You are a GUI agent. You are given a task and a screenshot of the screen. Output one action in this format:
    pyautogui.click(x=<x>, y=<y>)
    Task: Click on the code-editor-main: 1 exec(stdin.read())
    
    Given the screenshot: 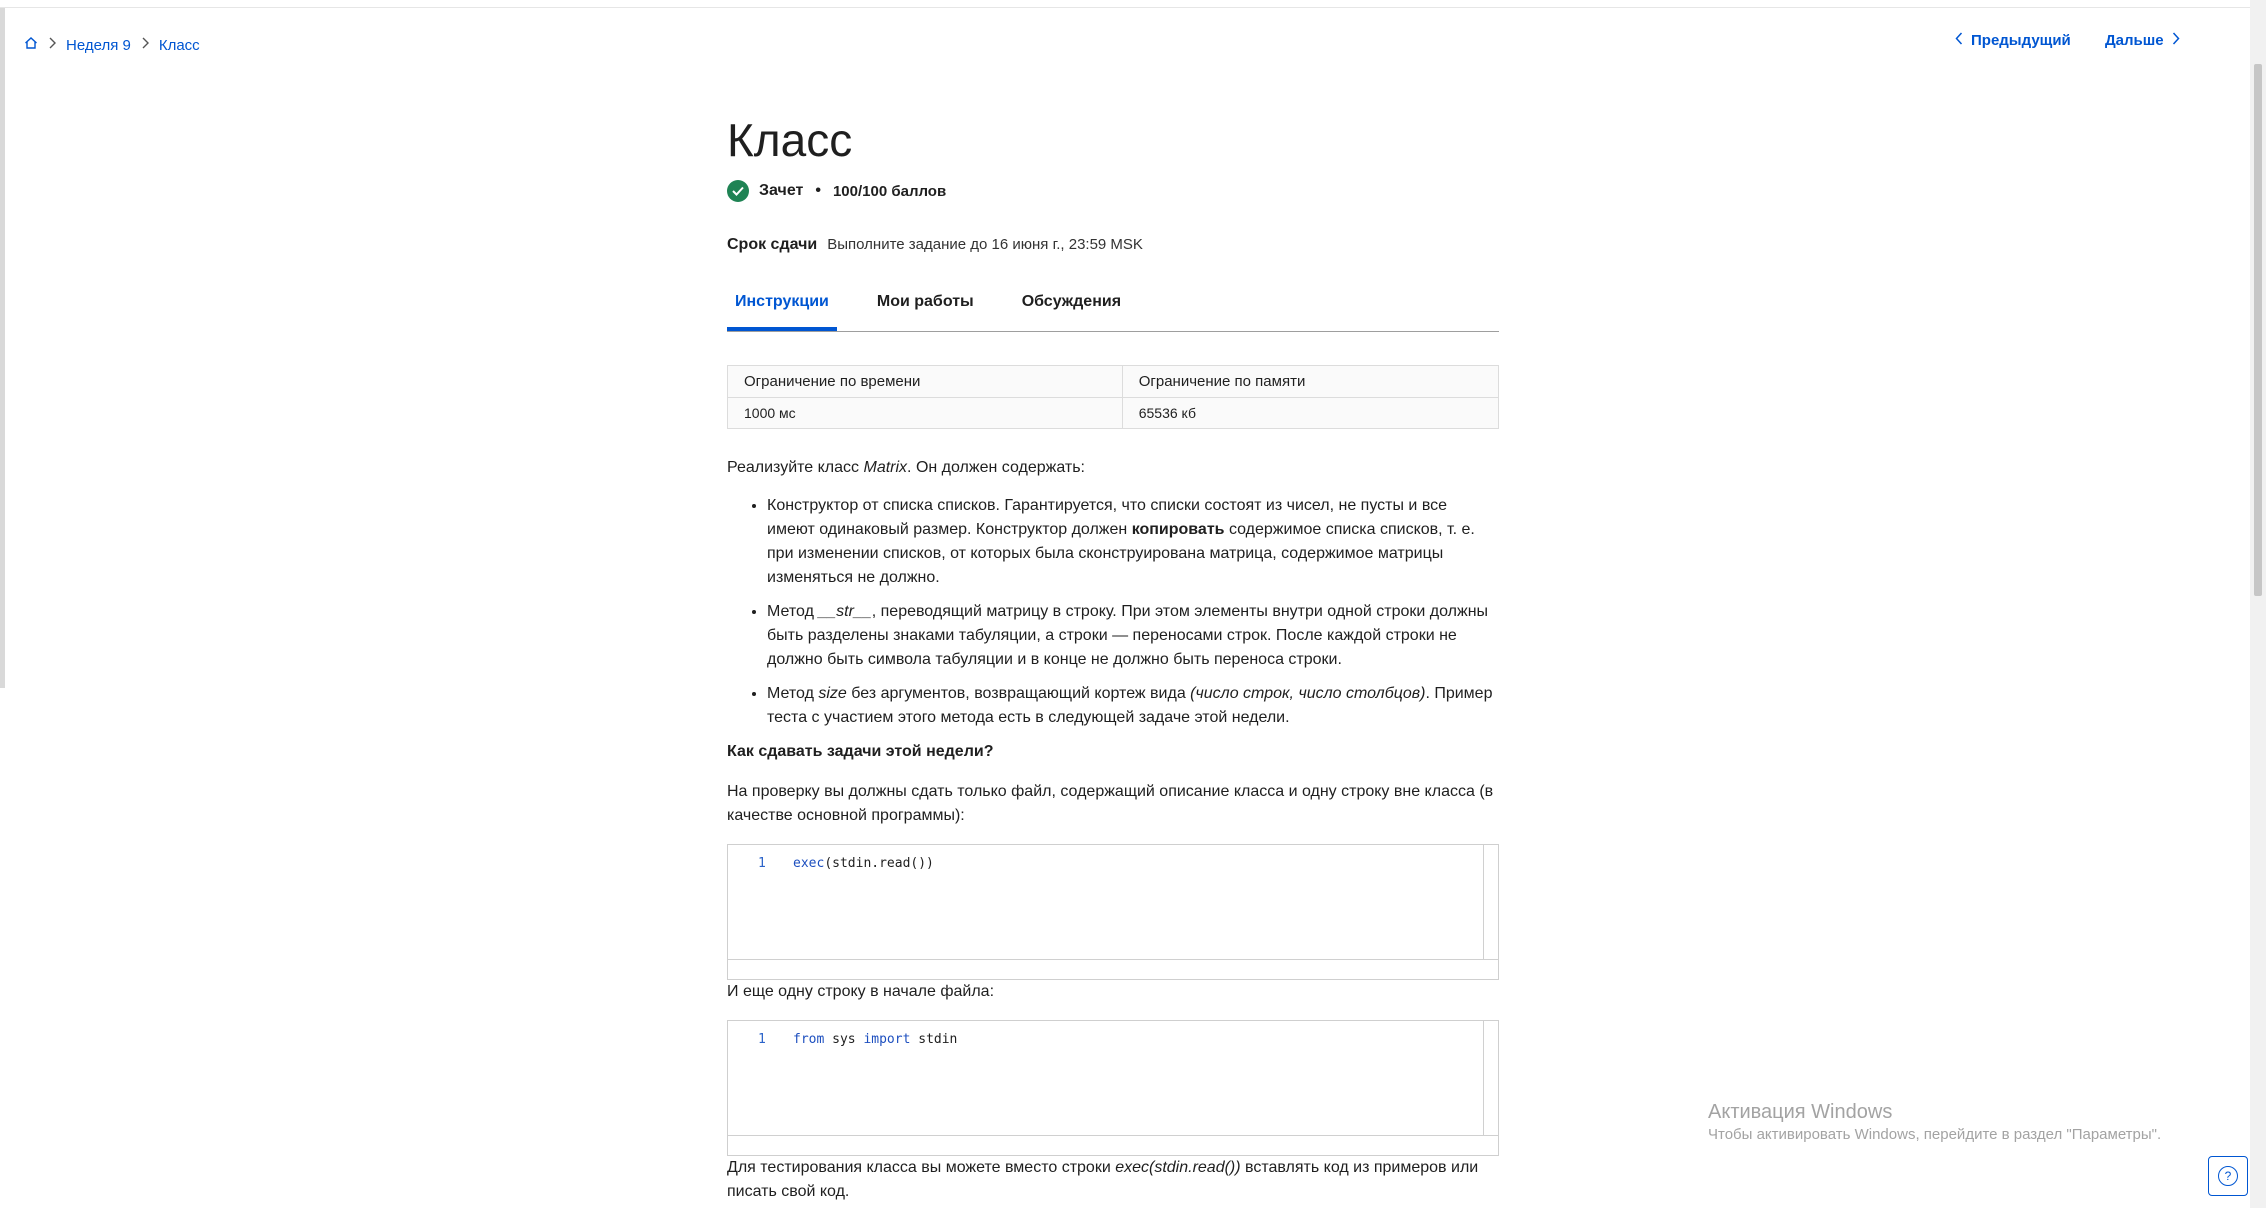 What is the action you would take?
    pyautogui.click(x=1113, y=912)
    